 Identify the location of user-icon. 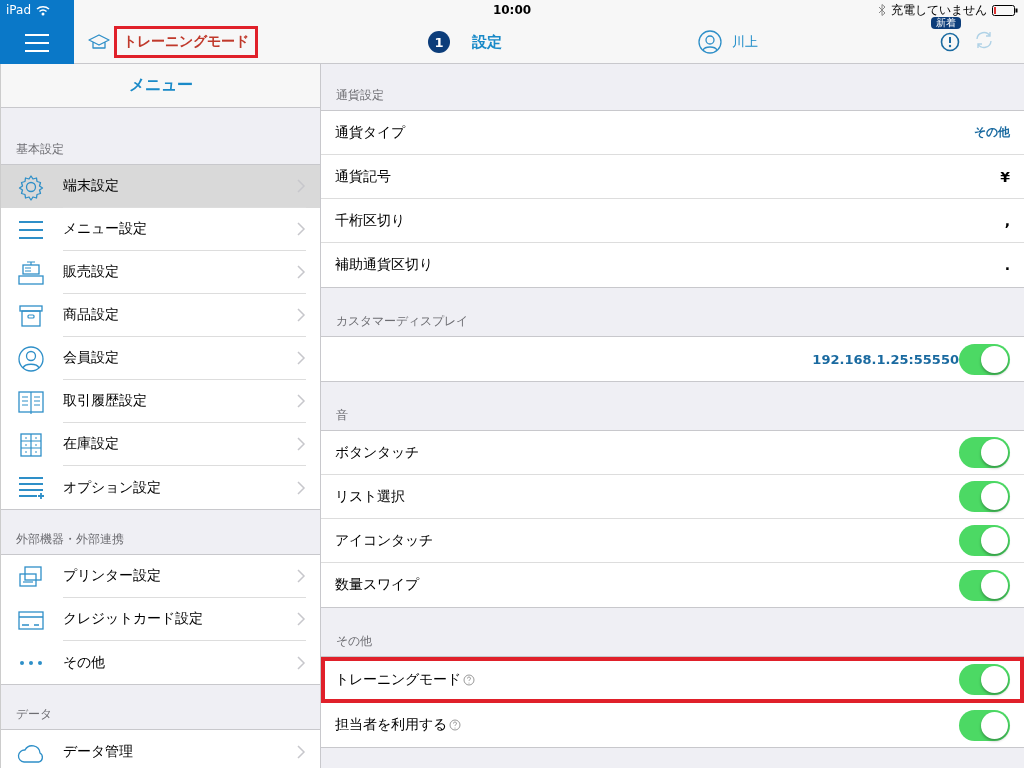
(710, 42).